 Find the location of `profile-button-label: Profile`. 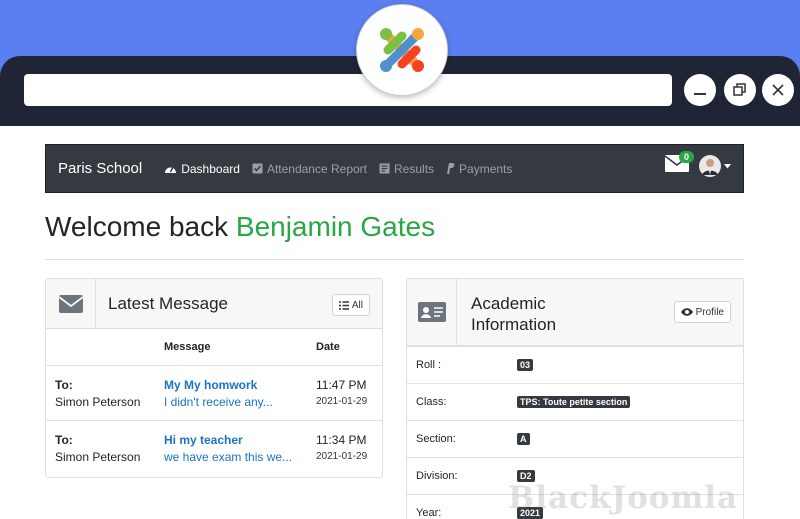

profile-button-label: Profile is located at coordinates (709, 312).